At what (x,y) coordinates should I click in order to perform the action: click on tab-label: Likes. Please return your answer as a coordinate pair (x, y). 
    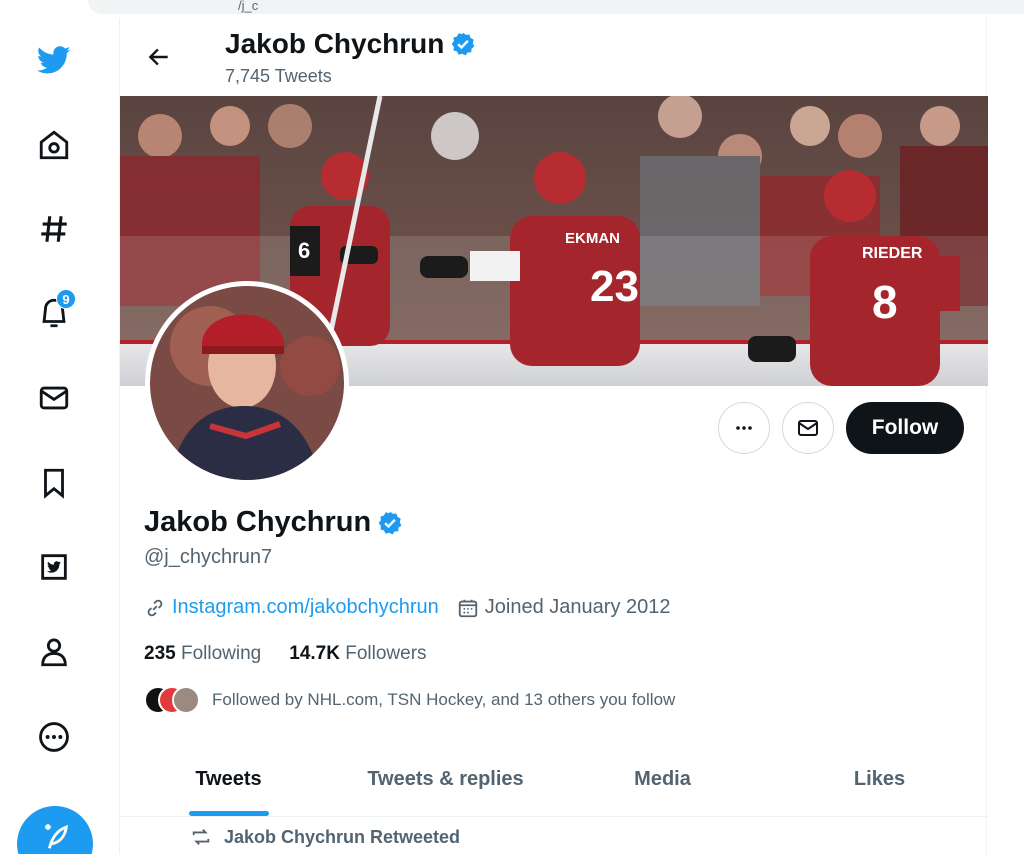
    Looking at the image, I should click on (879, 779).